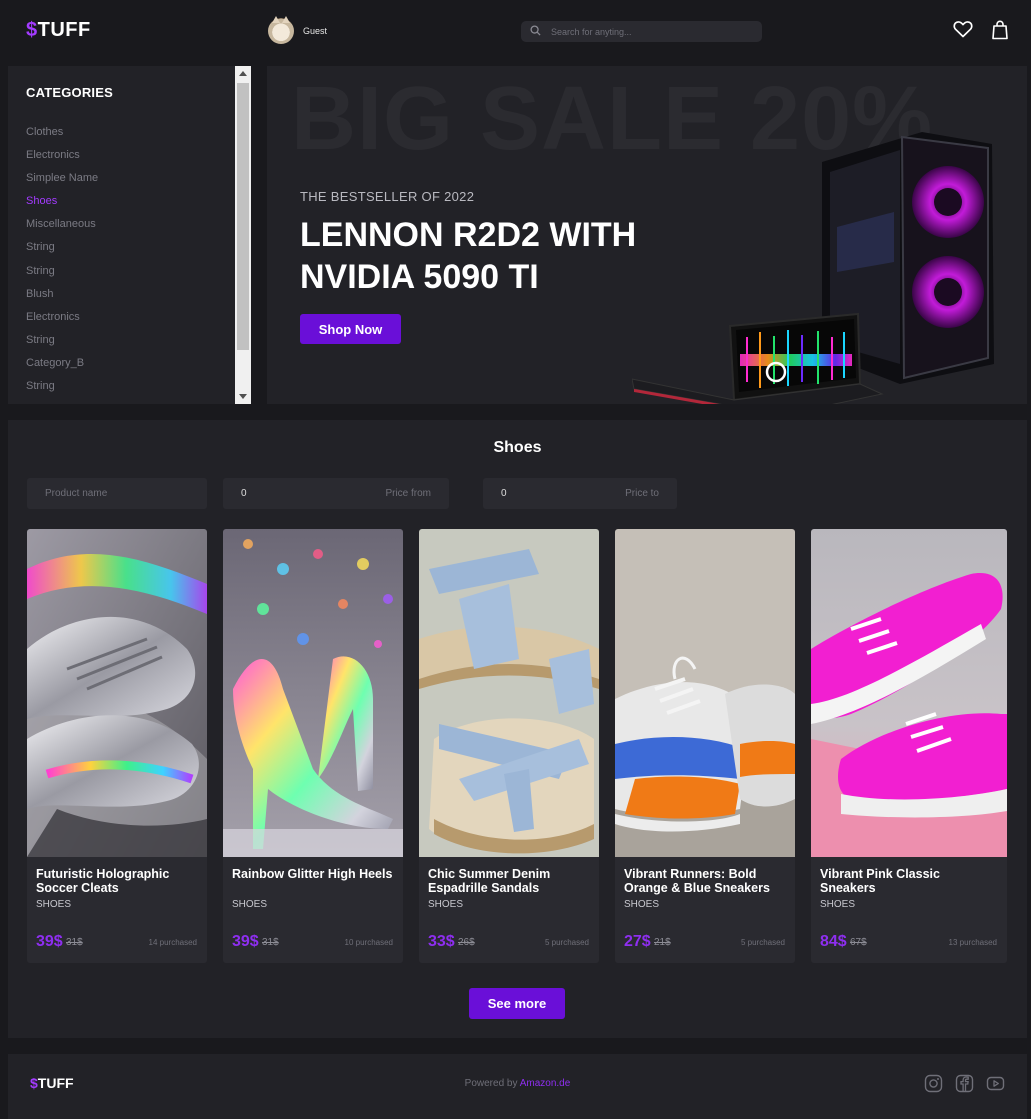 This screenshot has height=1119, width=1031. I want to click on sidebar-scrollbar, so click(243, 235).